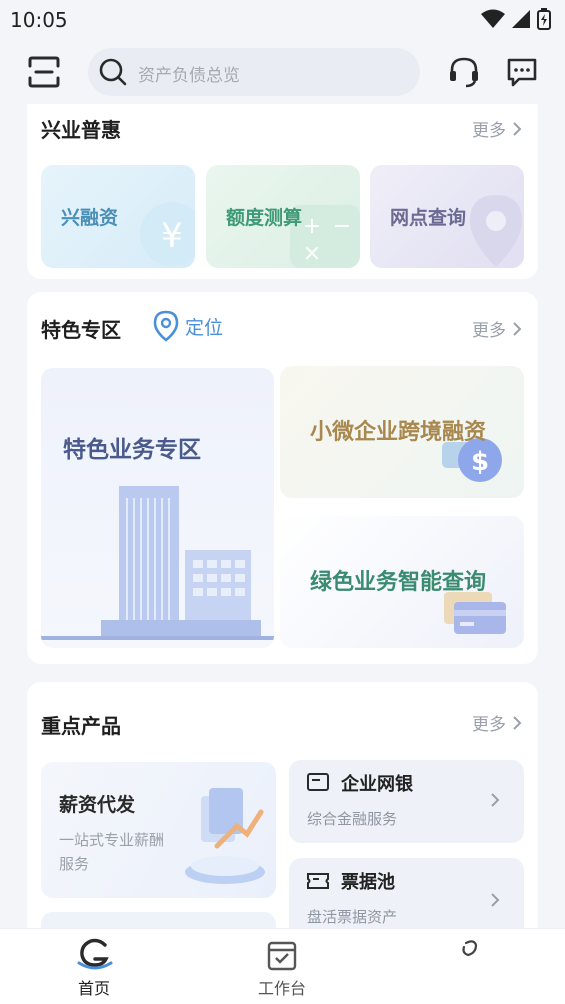 The height and width of the screenshot is (1004, 565). I want to click on product-title: 企业网银, so click(377, 784).